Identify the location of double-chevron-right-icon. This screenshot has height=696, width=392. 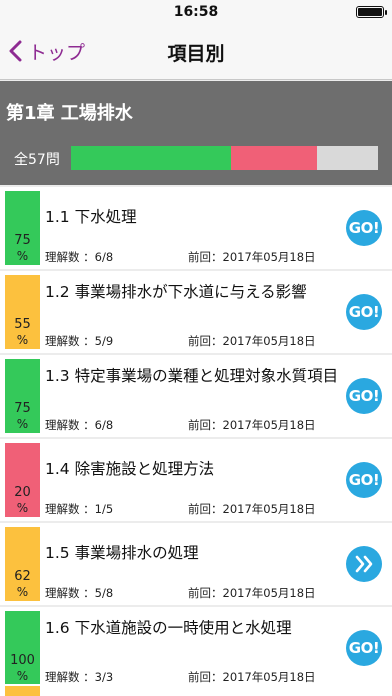
(364, 564).